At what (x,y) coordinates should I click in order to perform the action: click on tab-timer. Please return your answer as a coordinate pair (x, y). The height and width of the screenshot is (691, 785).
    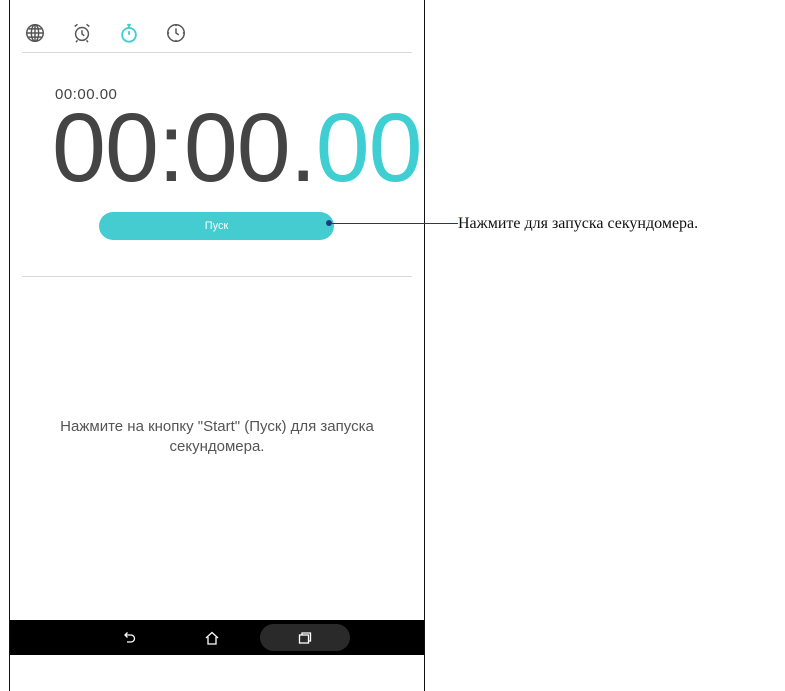
    Looking at the image, I should click on (176, 33).